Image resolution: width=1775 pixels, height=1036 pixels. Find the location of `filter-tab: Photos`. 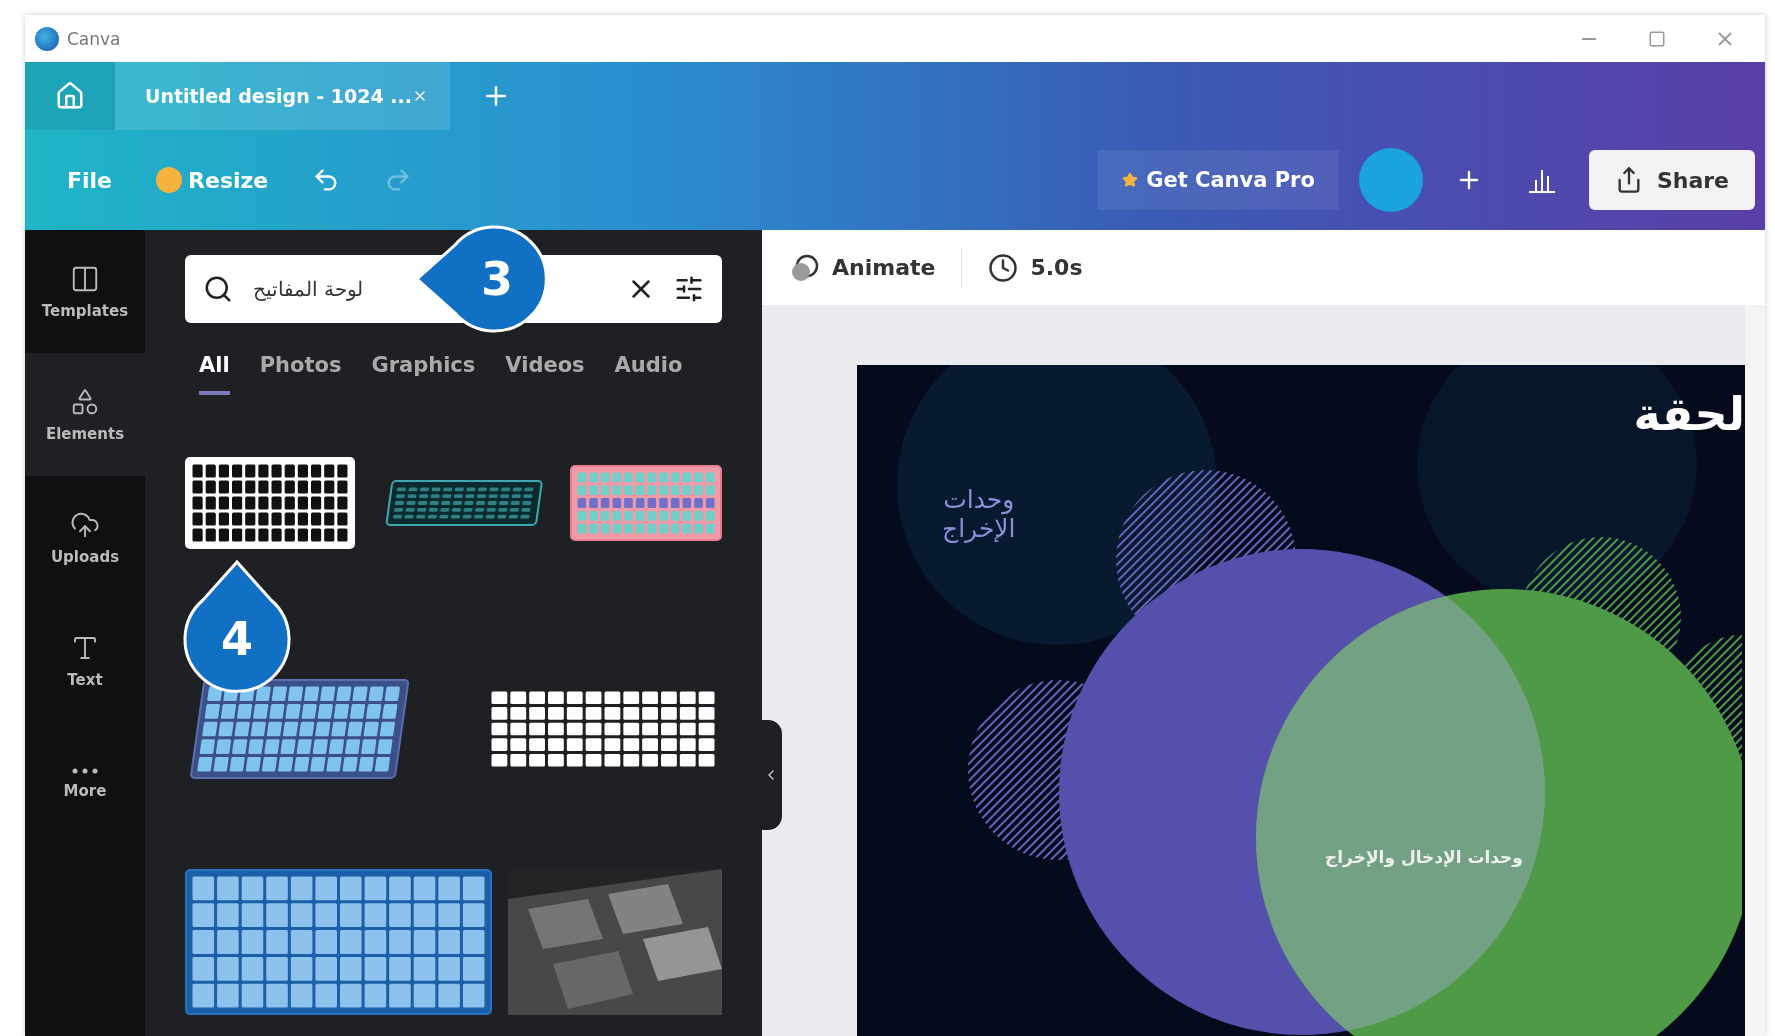

filter-tab: Photos is located at coordinates (300, 374).